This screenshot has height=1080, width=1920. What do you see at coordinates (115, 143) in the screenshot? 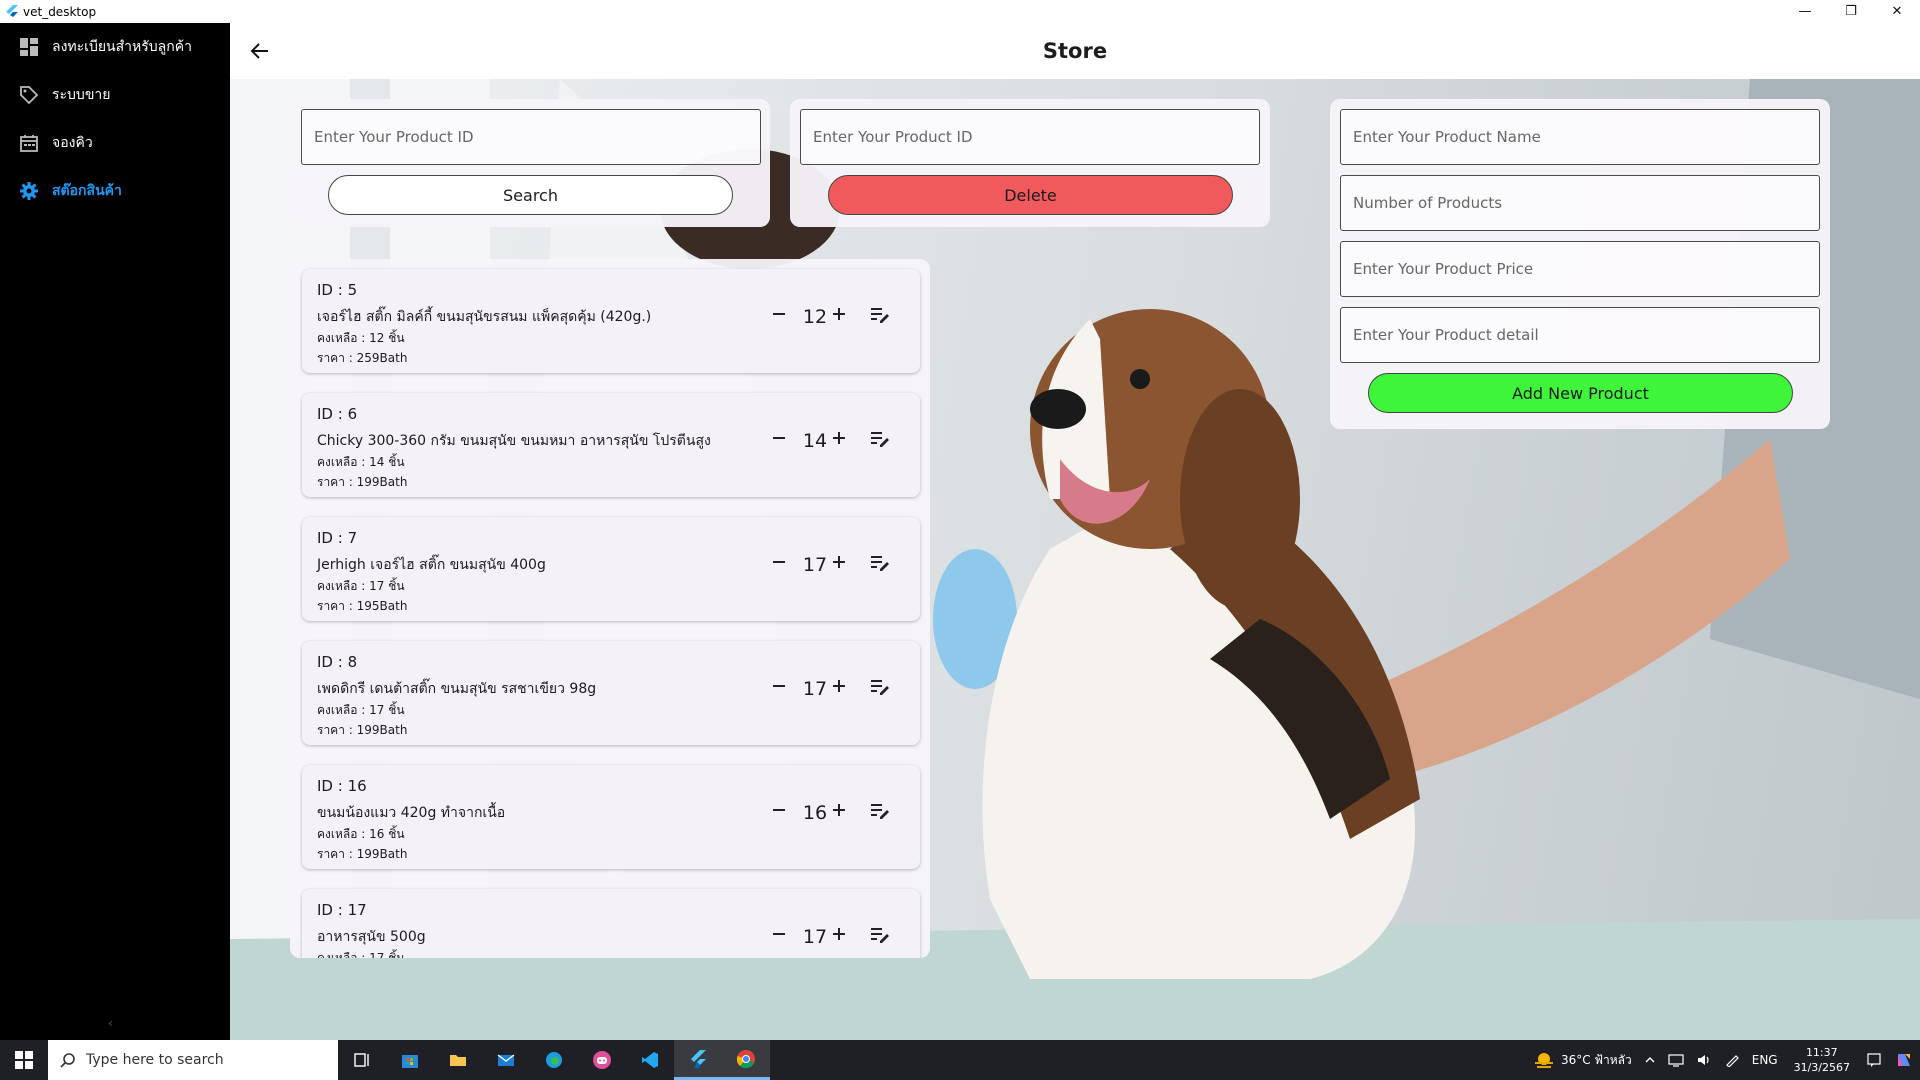
I see `sidebar-item-booking: จองคิว` at bounding box center [115, 143].